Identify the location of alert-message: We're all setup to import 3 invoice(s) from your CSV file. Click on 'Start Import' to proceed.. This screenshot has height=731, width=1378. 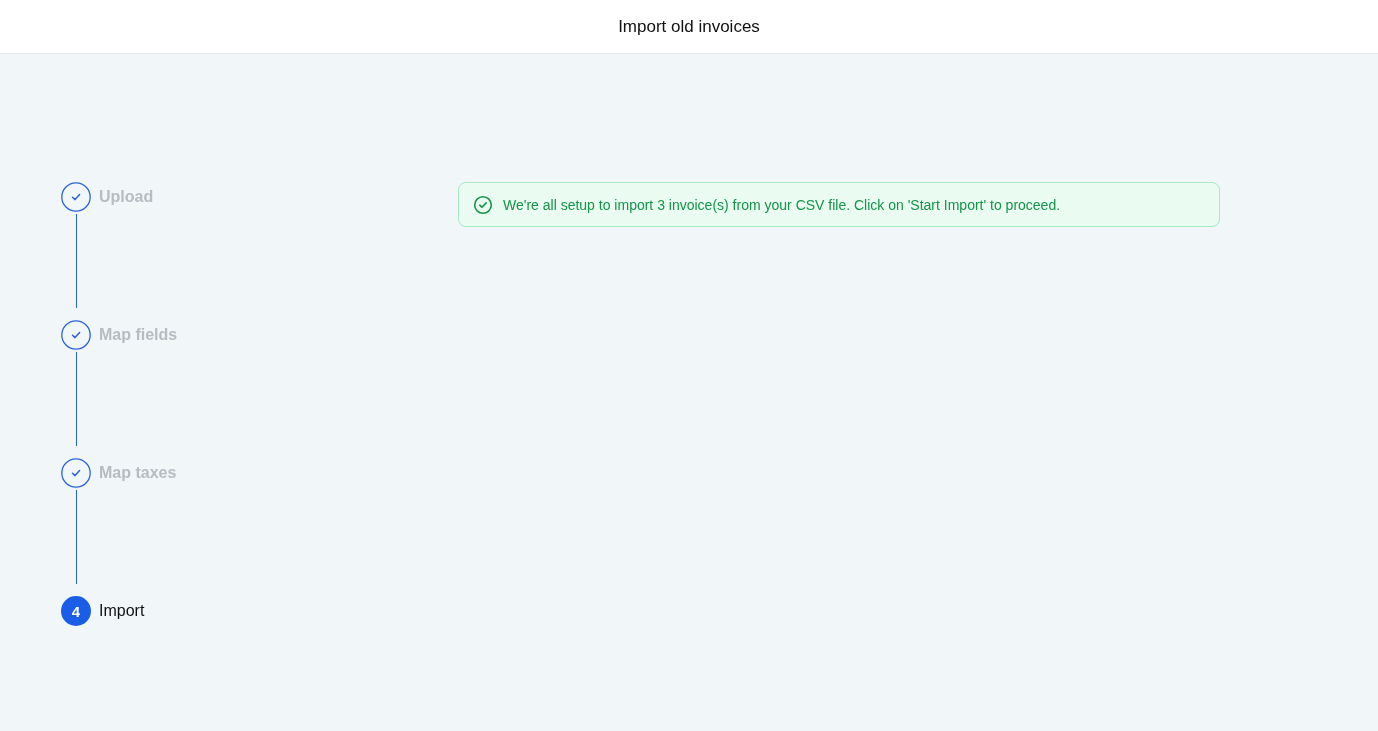
(782, 204).